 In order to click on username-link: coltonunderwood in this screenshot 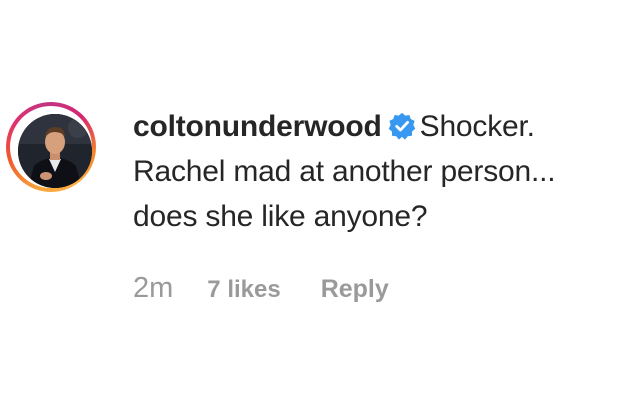, I will do `click(257, 126)`.